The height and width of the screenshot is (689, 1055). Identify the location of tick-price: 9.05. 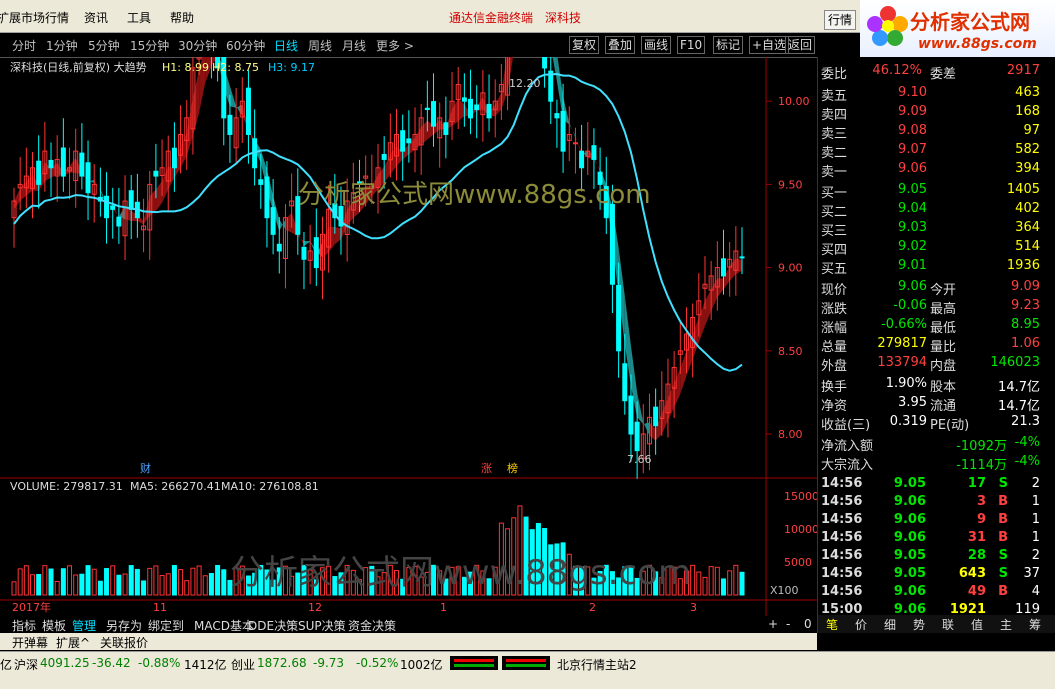
(909, 573).